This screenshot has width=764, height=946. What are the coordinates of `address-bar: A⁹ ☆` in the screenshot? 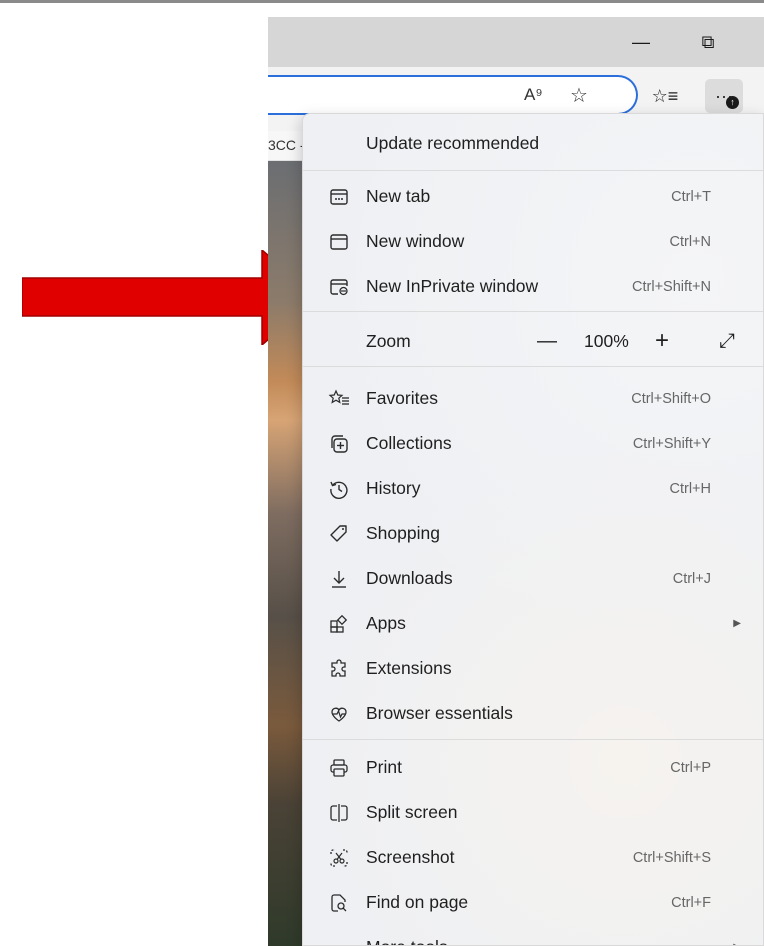 It's located at (453, 95).